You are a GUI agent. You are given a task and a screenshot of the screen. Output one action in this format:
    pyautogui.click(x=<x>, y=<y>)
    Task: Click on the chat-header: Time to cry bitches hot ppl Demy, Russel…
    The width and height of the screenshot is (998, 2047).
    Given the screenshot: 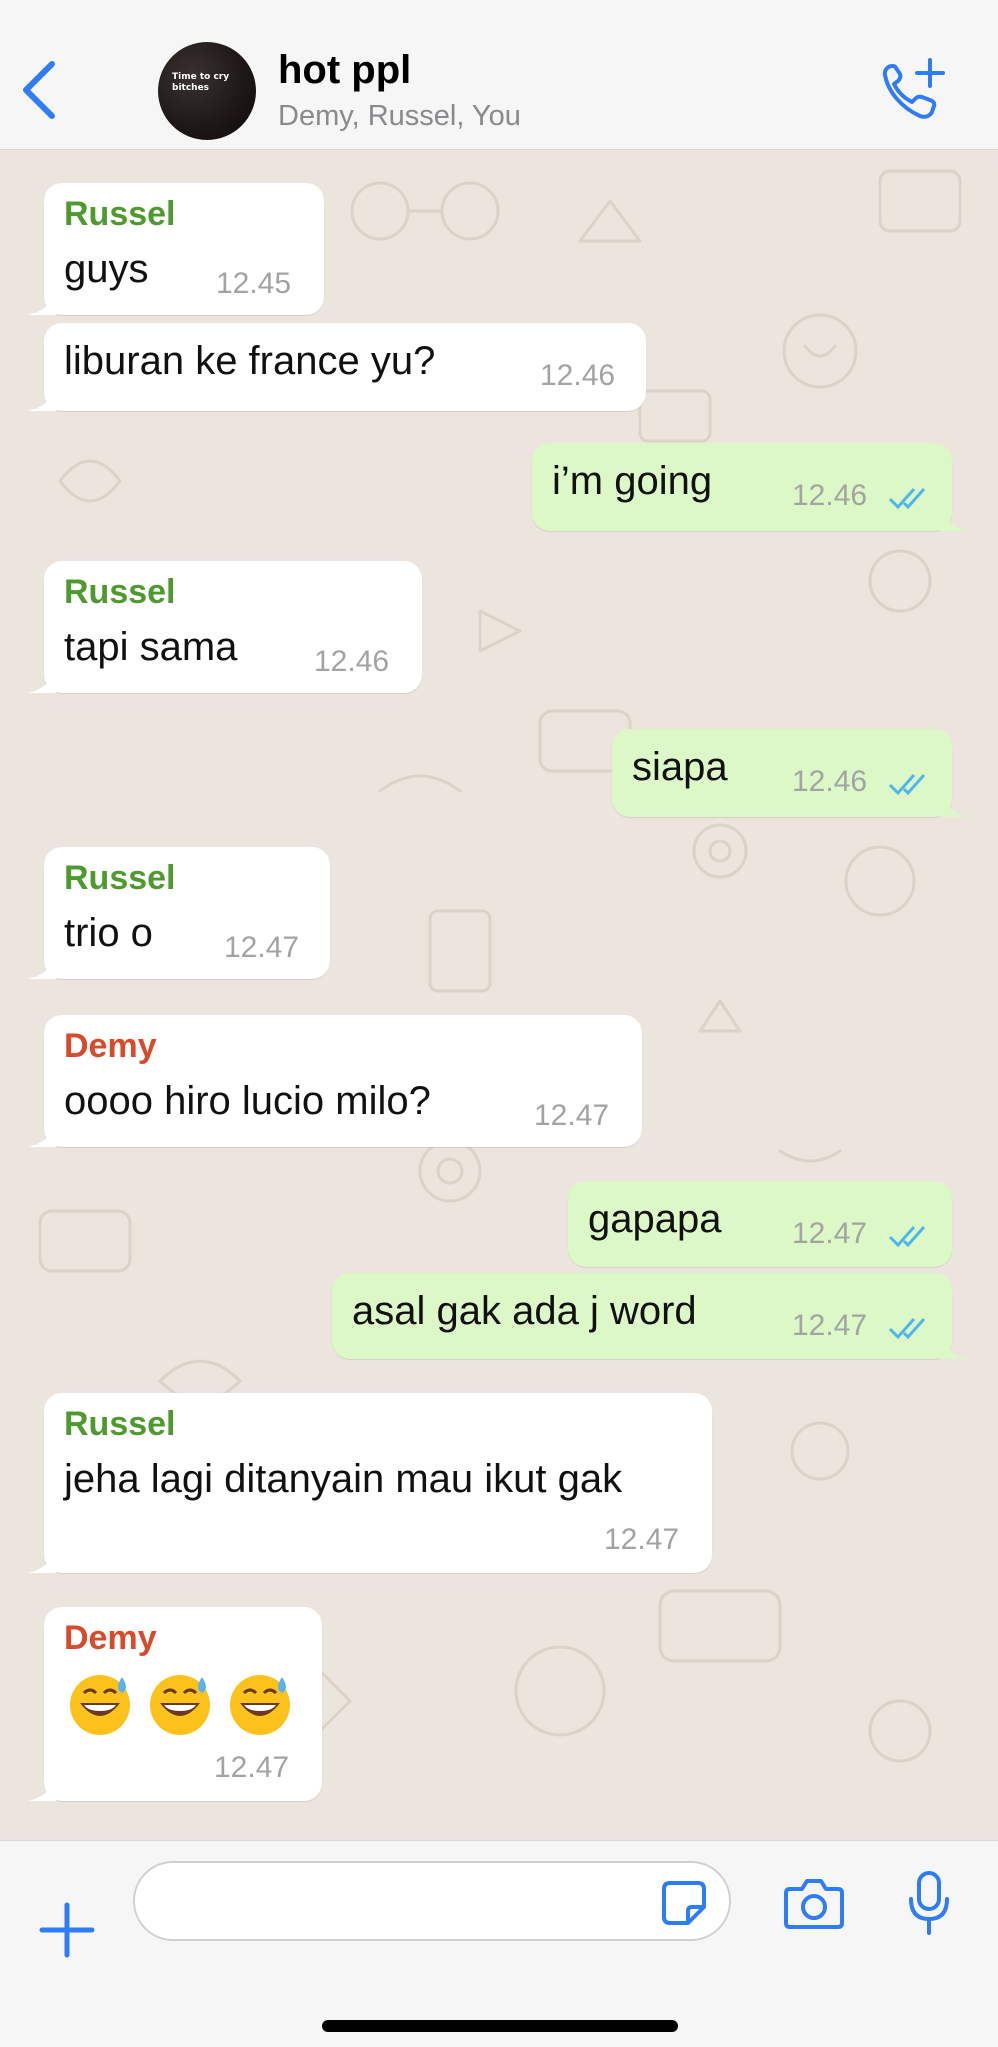 What is the action you would take?
    pyautogui.click(x=499, y=75)
    